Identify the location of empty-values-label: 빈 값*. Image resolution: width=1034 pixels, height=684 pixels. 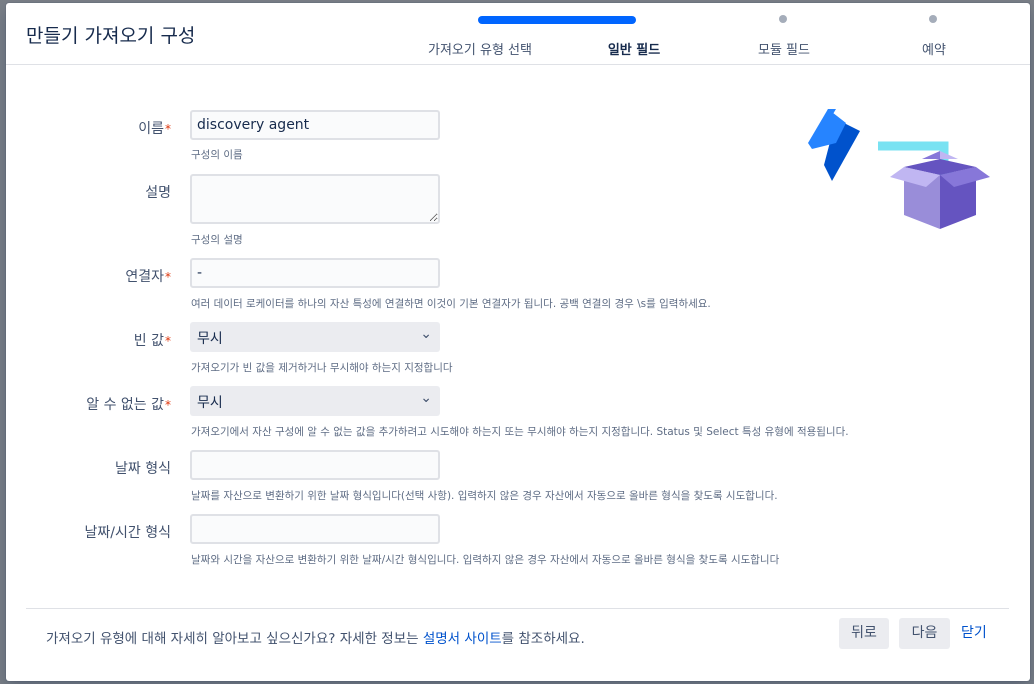
(152, 341).